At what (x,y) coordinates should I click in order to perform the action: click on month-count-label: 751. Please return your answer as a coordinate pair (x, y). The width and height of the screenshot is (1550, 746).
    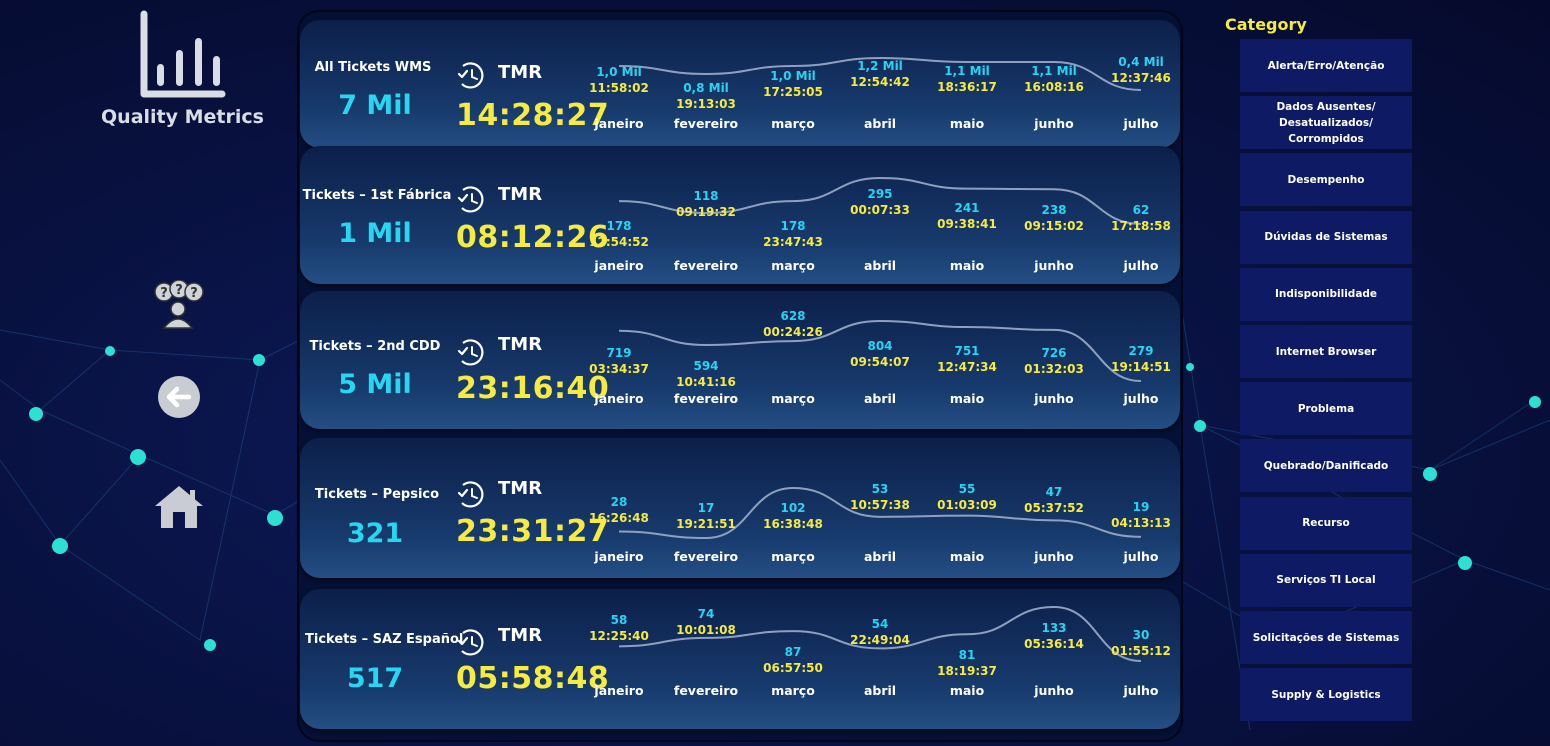
    Looking at the image, I should click on (966, 351).